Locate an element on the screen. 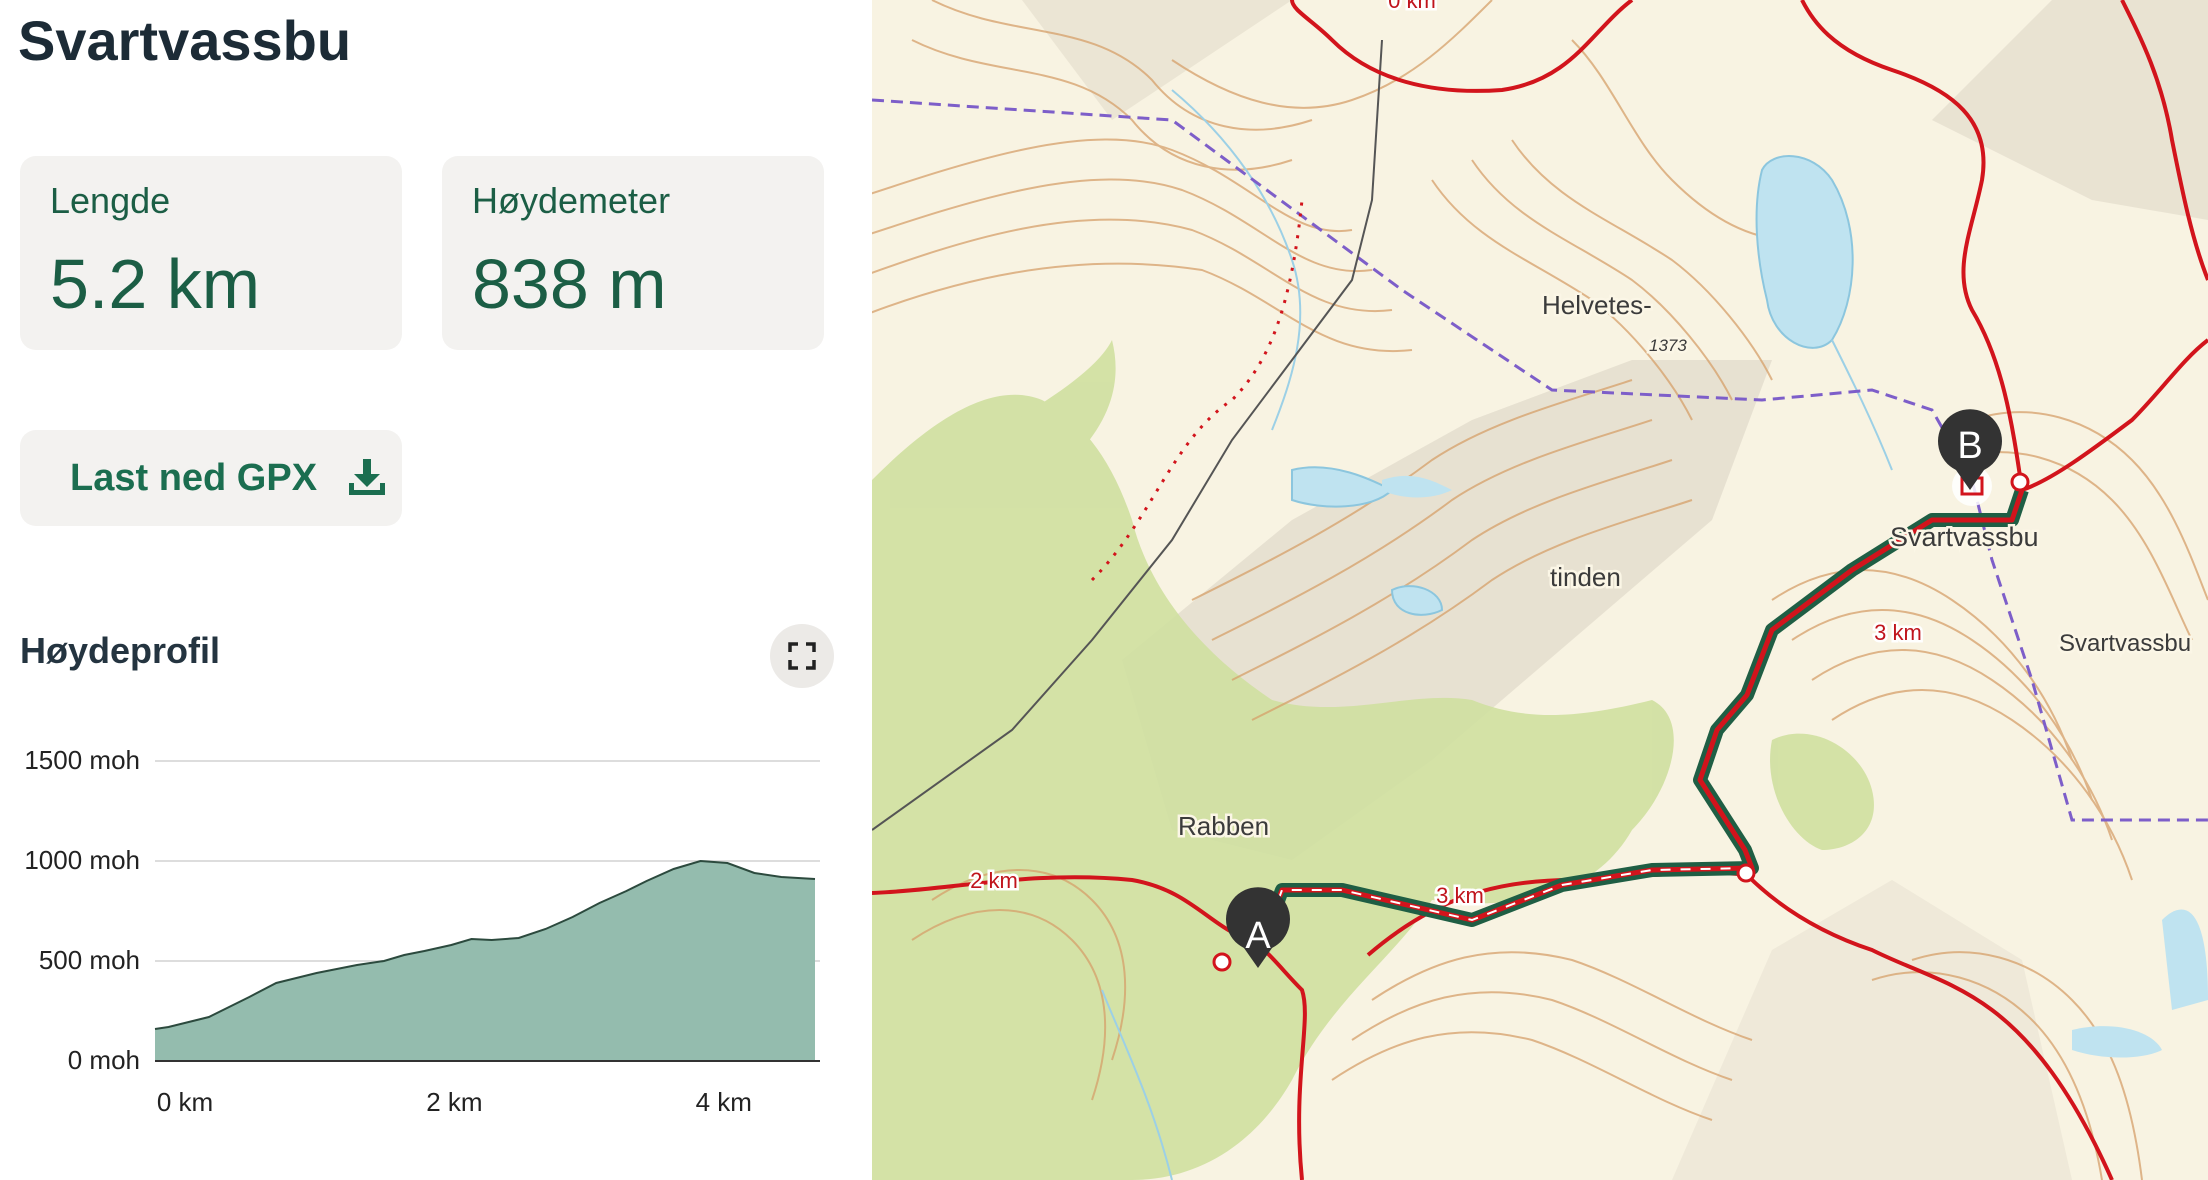 This screenshot has width=2208, height=1180. end-marker-label: B is located at coordinates (1969, 446).